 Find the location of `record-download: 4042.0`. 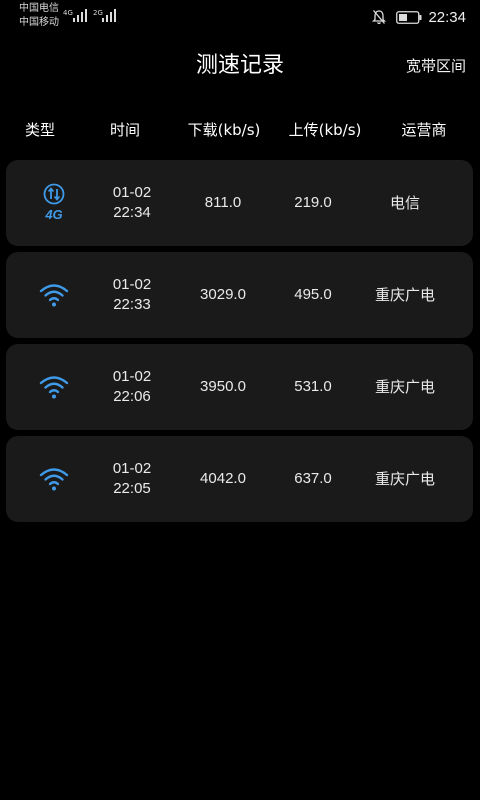

record-download: 4042.0 is located at coordinates (223, 478).